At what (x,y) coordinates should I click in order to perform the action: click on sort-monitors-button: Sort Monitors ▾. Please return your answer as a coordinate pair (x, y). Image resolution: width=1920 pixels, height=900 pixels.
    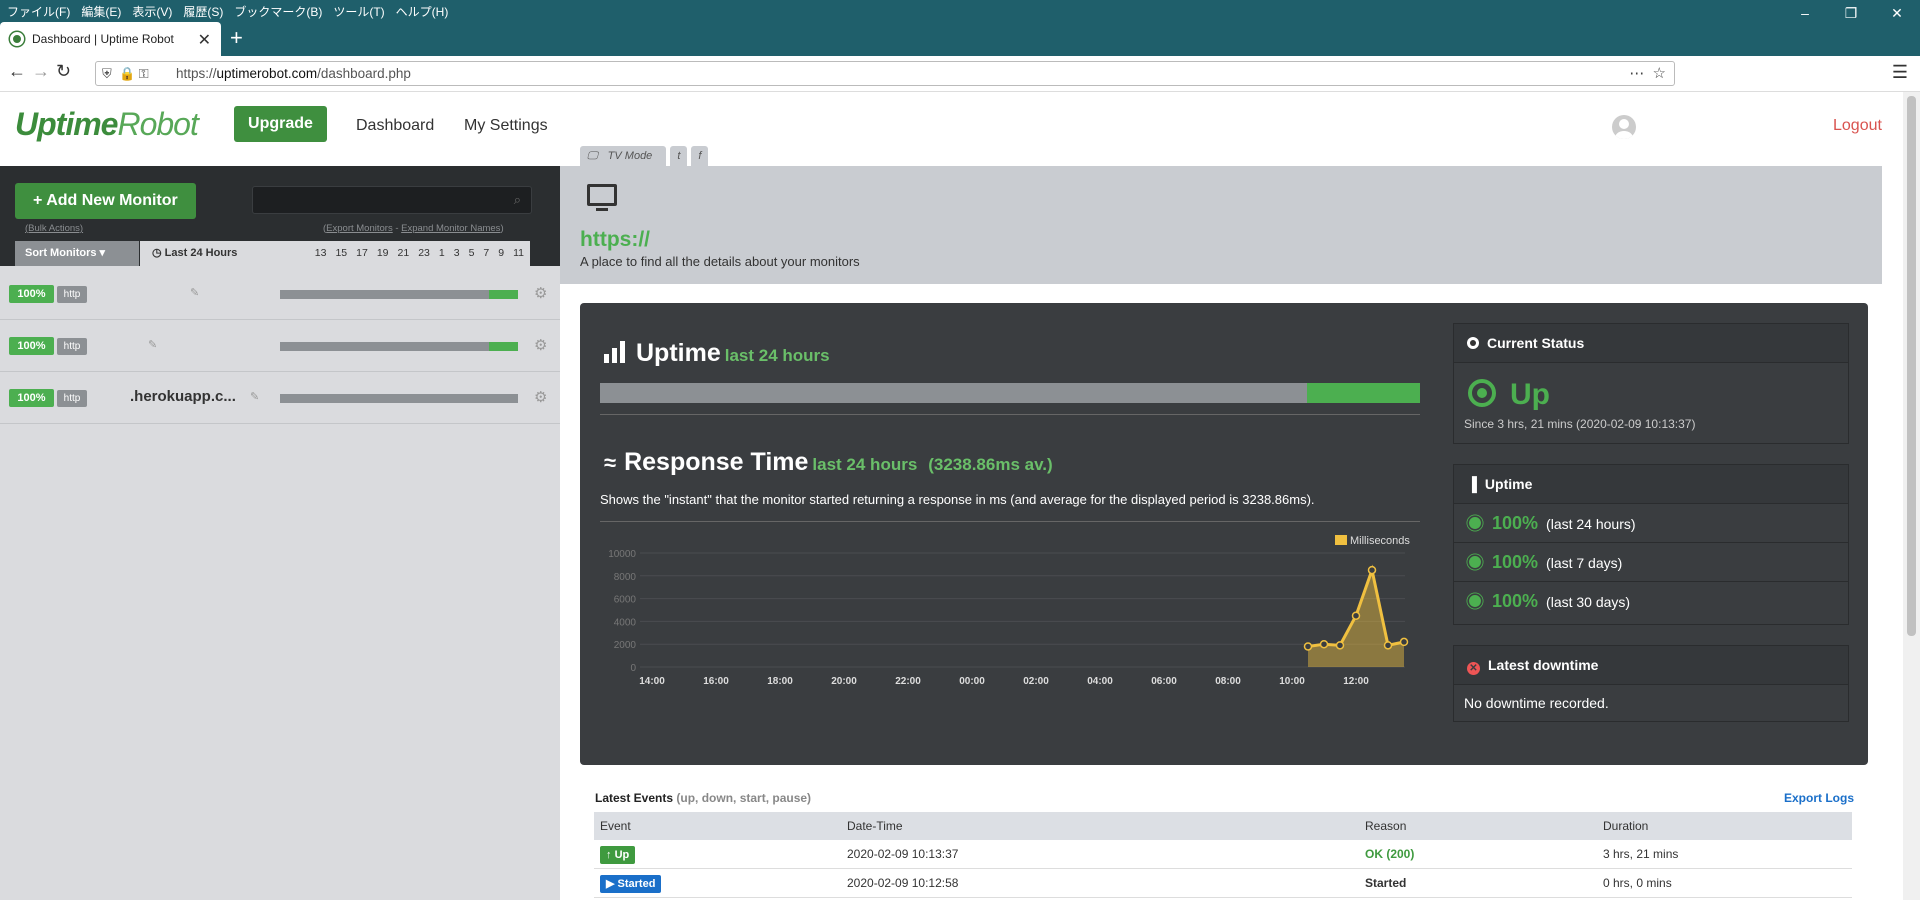
    Looking at the image, I should click on (77, 253).